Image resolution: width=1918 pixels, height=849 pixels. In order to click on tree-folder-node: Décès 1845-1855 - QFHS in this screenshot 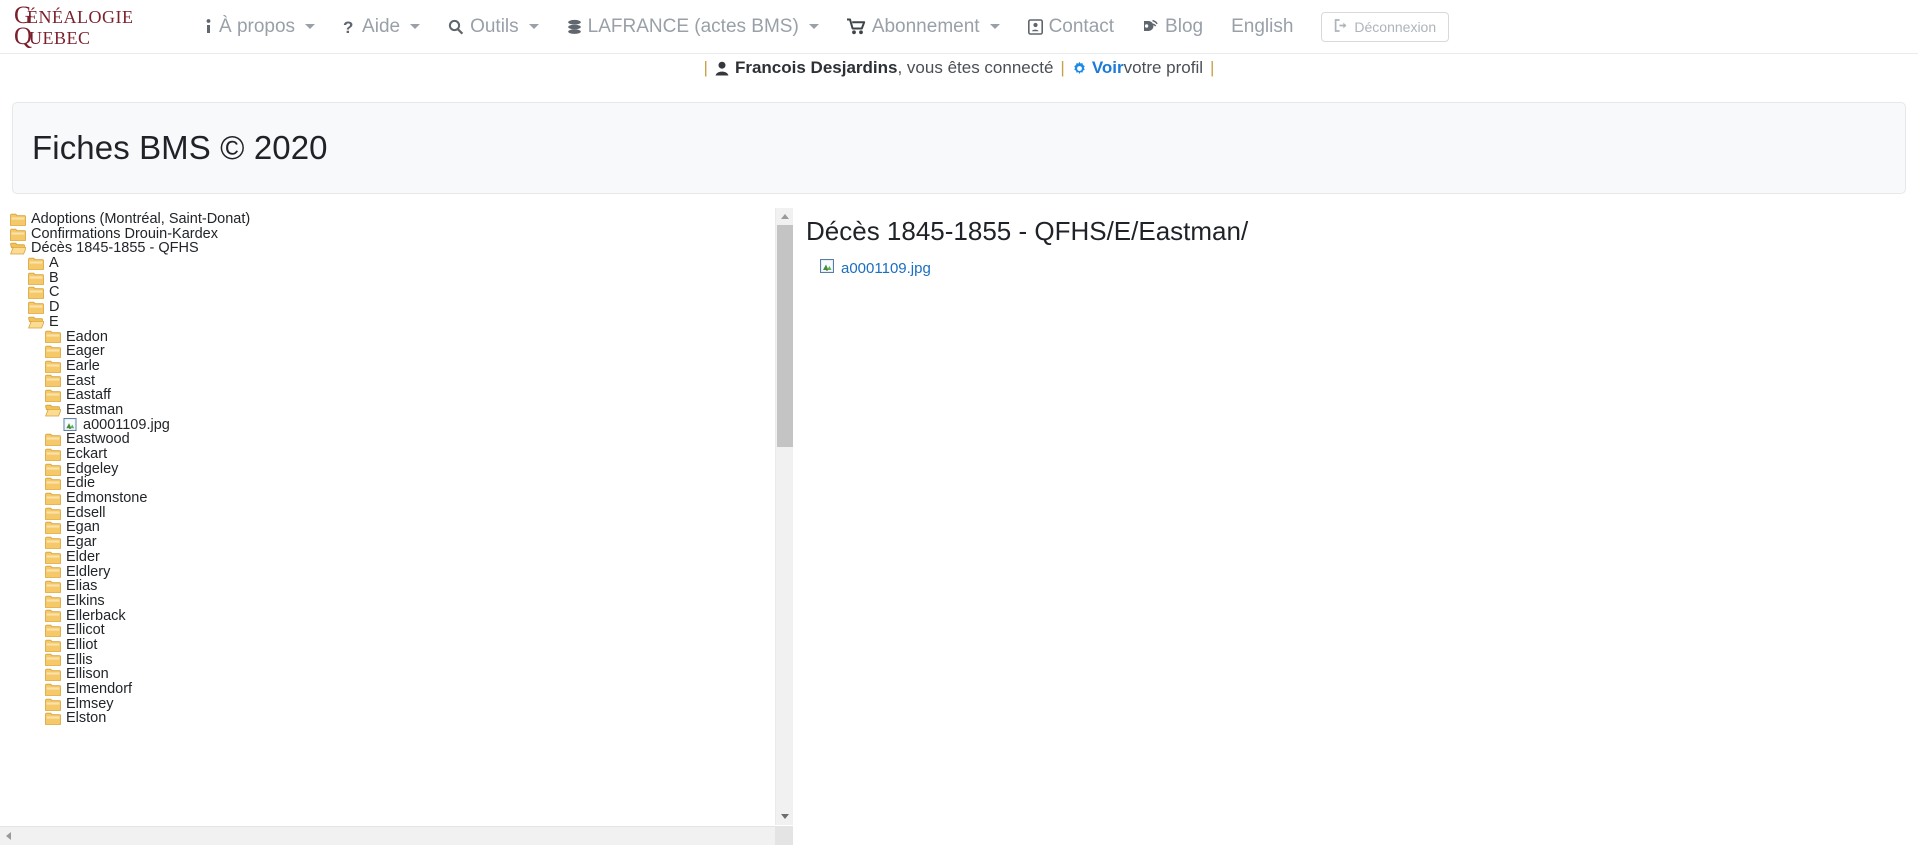, I will do `click(392, 248)`.